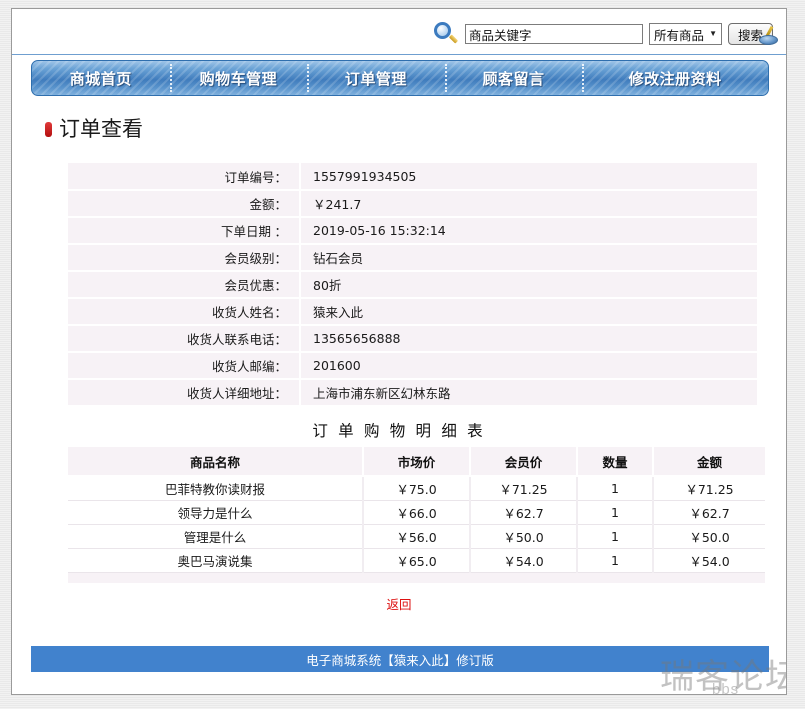 The height and width of the screenshot is (709, 805). I want to click on table-row: 收货人联系电话： 13565656888, so click(412, 339).